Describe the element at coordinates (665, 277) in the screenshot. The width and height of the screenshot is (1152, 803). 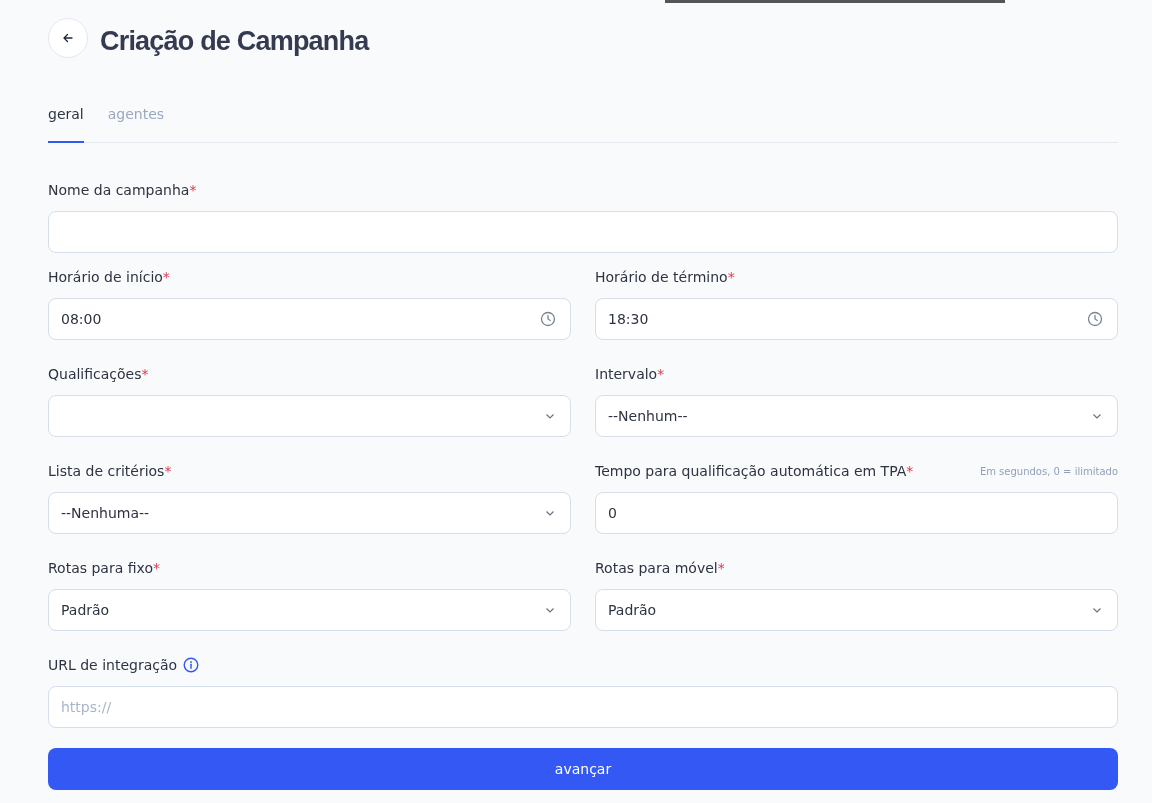
I see `field-label: Horário de término*` at that location.